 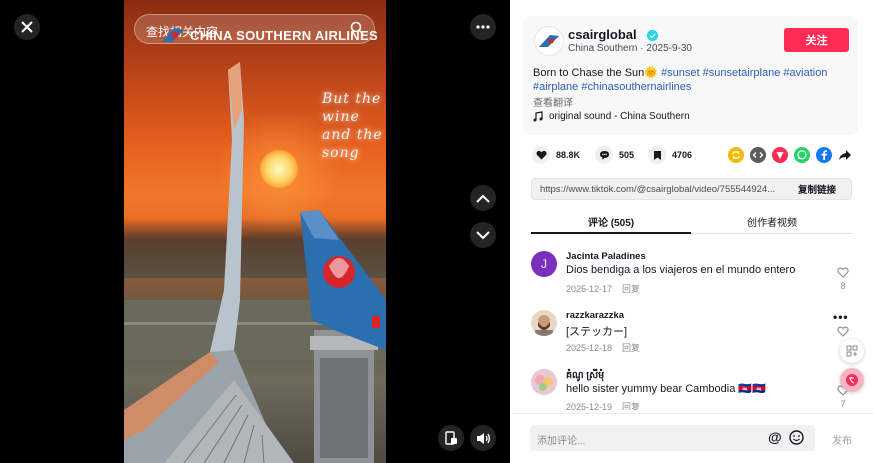 What do you see at coordinates (553, 101) in the screenshot?
I see `see-translation-link: 查看翻译` at bounding box center [553, 101].